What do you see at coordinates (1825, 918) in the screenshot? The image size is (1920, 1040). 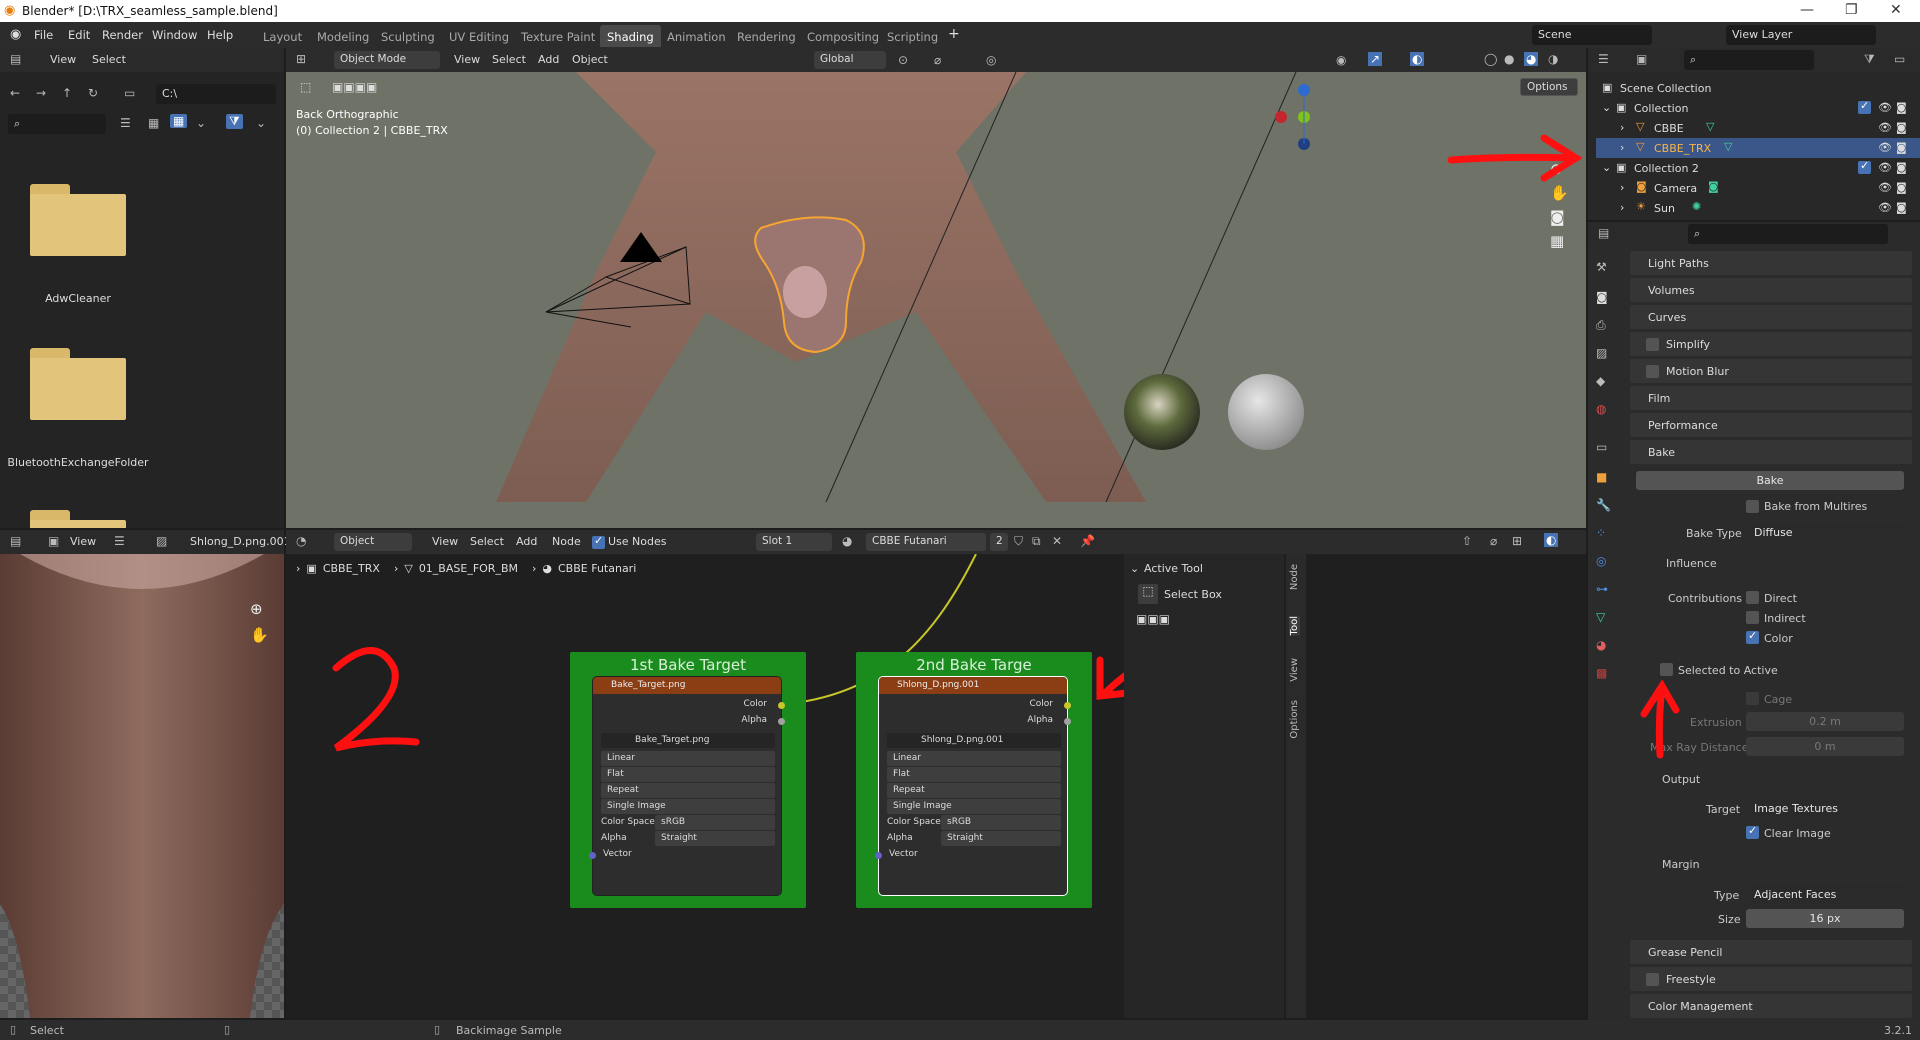 I see `margin-size-field: 16 px` at bounding box center [1825, 918].